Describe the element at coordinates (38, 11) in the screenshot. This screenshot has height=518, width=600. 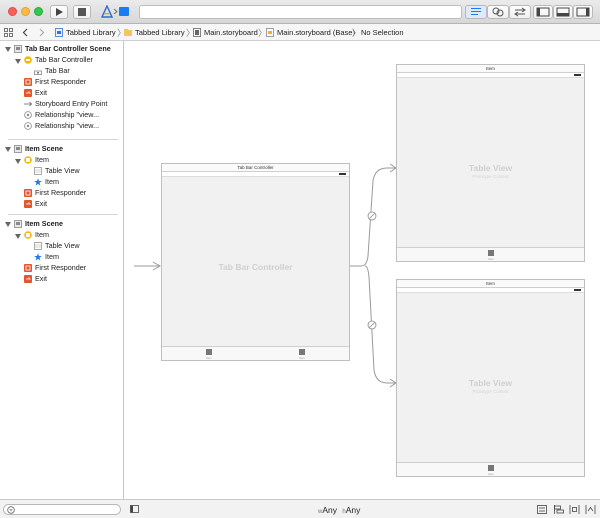
I see `zoom-window-button` at that location.